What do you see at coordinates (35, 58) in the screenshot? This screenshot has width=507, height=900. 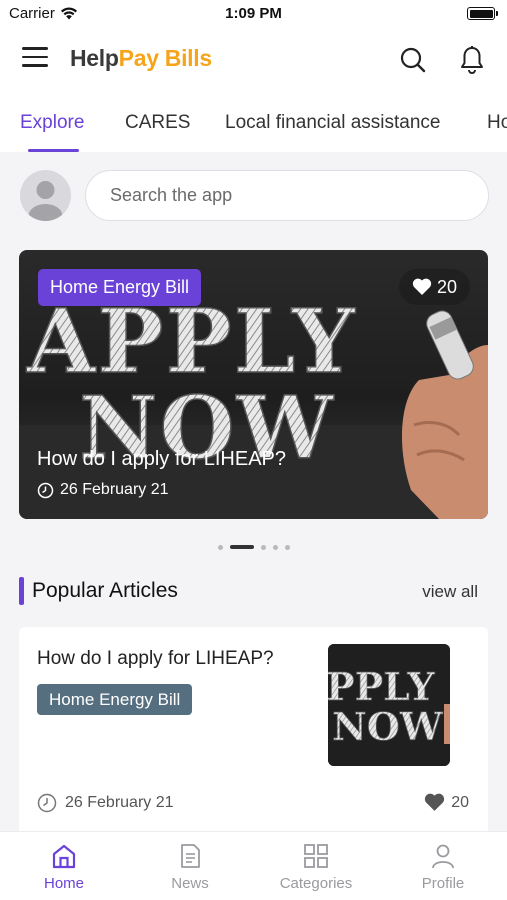 I see `menu-icon` at bounding box center [35, 58].